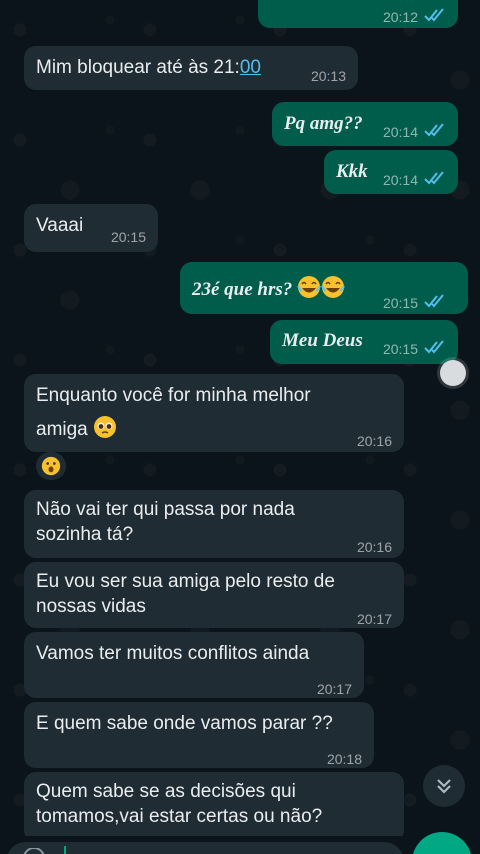 The height and width of the screenshot is (854, 480). Describe the element at coordinates (194, 665) in the screenshot. I see `message-bubble-incoming: Vamos ter muitos conflitos ainda 20:17` at that location.